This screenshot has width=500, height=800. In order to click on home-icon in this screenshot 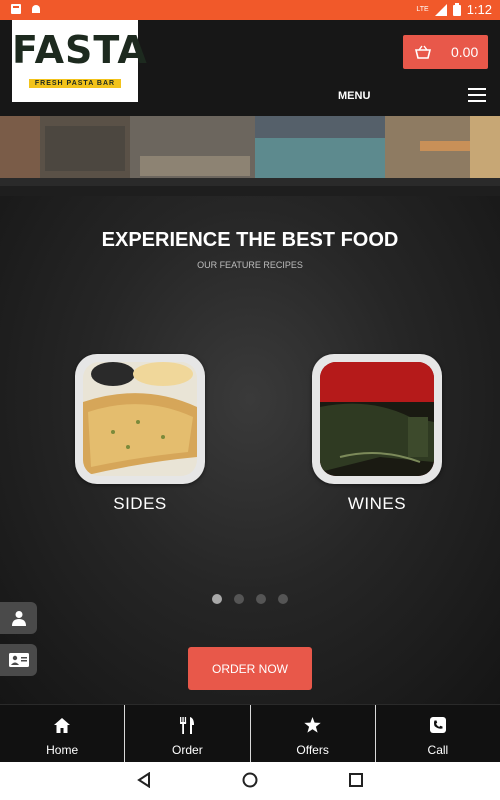, I will do `click(62, 725)`.